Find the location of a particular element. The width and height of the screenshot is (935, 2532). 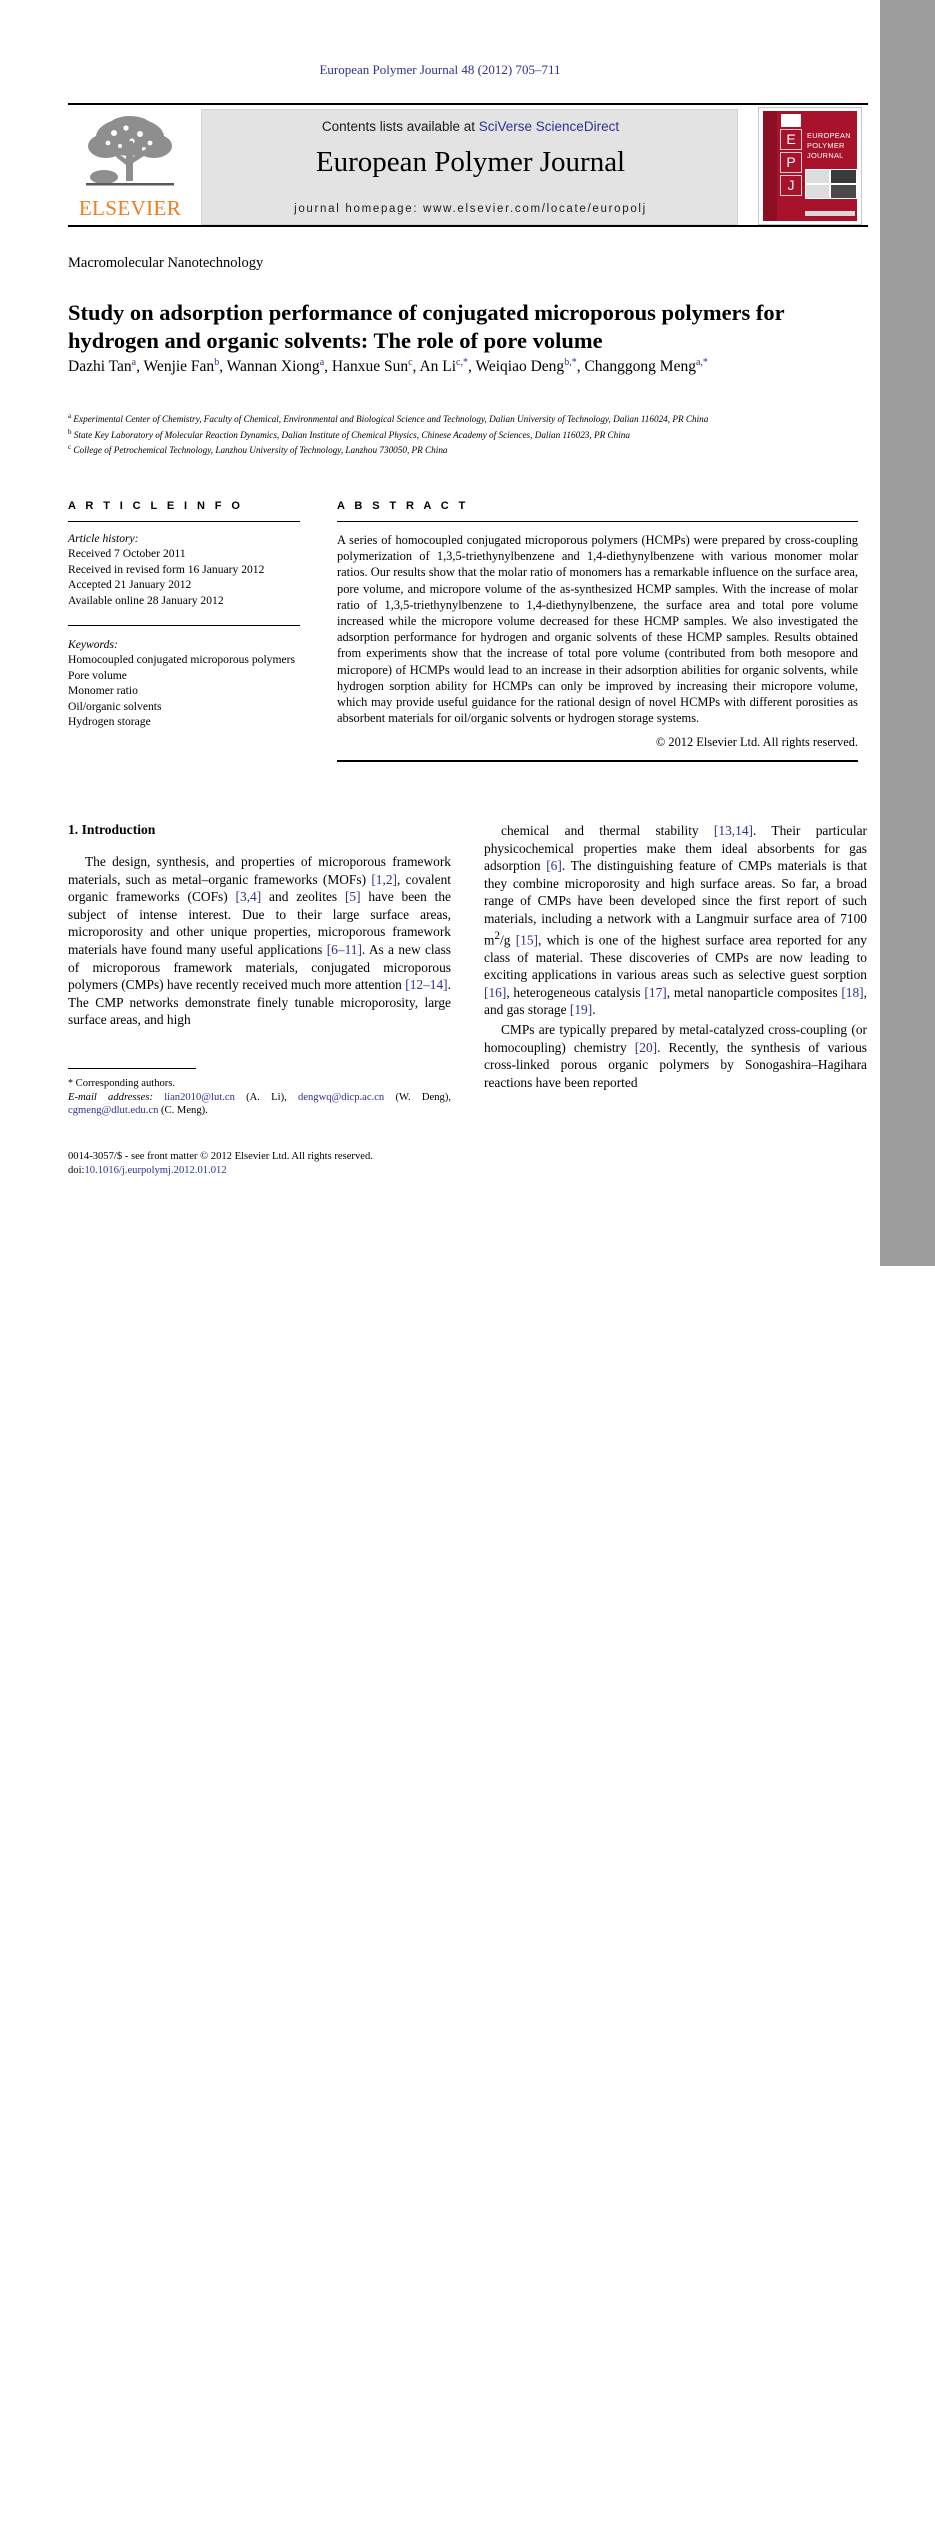

side-tab: MACROMOLECULAR NANOTECHNOLOGY is located at coordinates (907, 1058).